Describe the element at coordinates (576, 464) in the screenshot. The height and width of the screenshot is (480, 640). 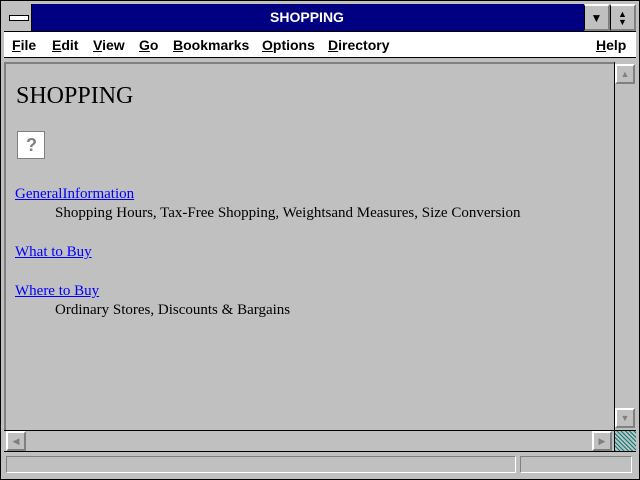
I see `status-progress-panel` at that location.